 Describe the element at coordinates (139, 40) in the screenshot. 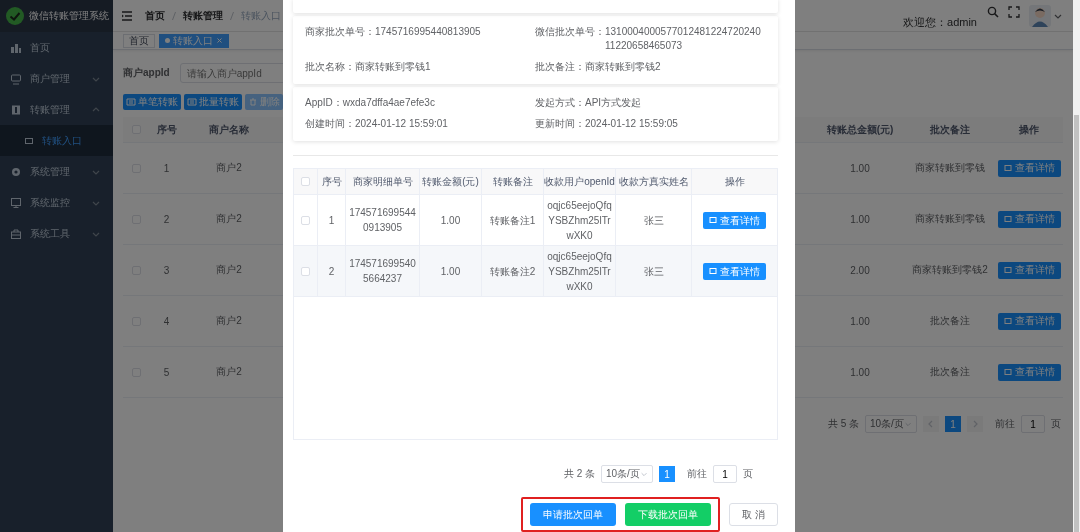

I see `tab: 首页` at that location.